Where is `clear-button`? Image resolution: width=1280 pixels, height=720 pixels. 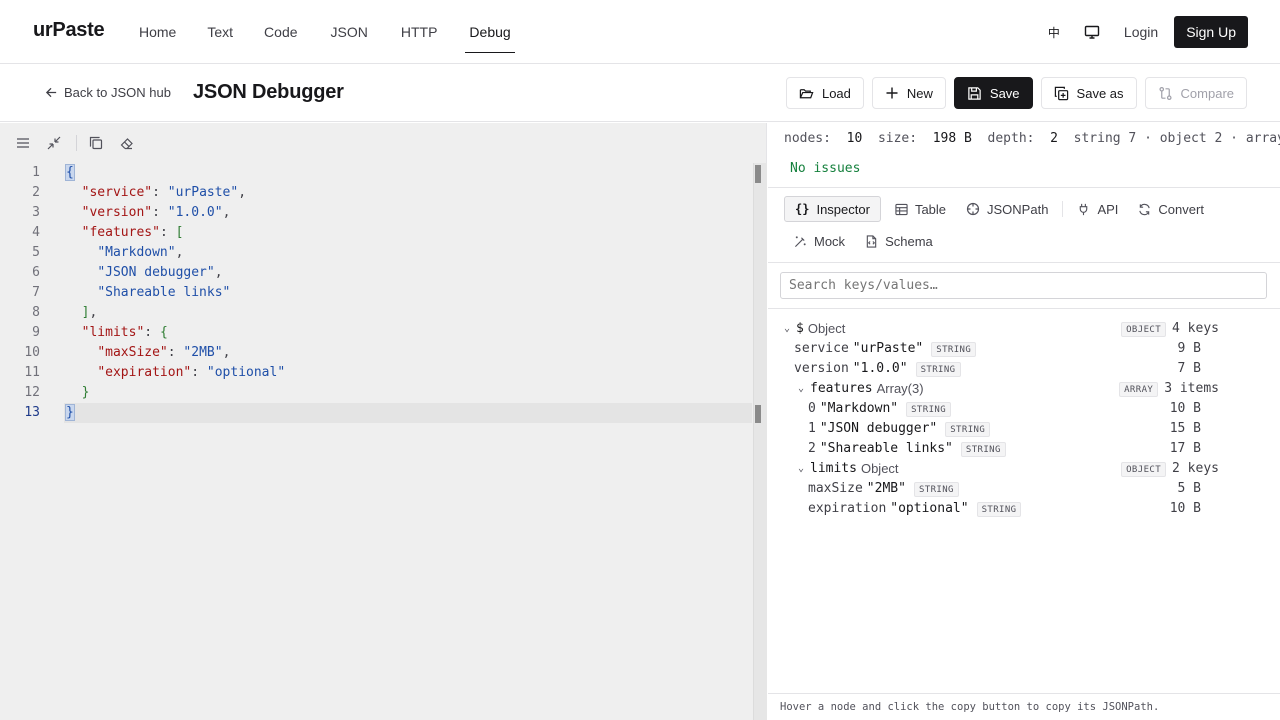 clear-button is located at coordinates (127, 143).